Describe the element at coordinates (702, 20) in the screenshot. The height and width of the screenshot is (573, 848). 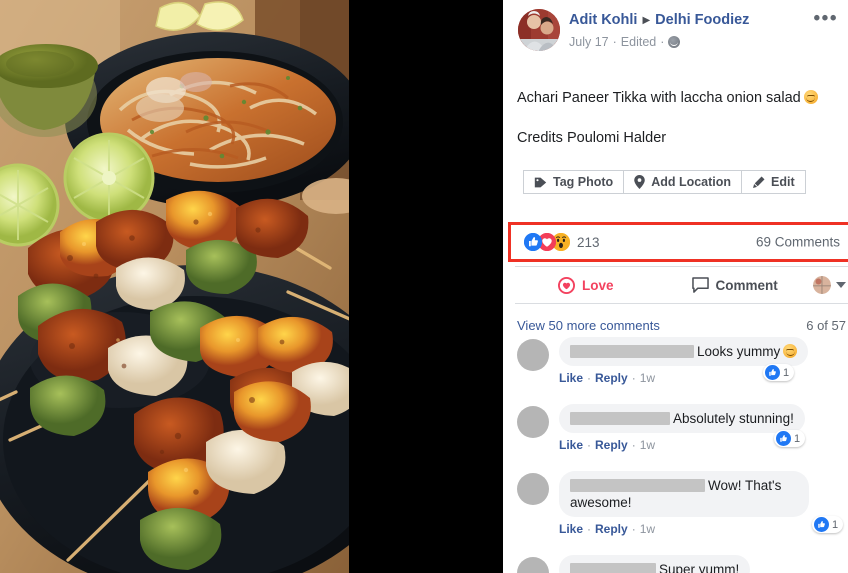
I see `group-name: Delhi Foodiez` at that location.